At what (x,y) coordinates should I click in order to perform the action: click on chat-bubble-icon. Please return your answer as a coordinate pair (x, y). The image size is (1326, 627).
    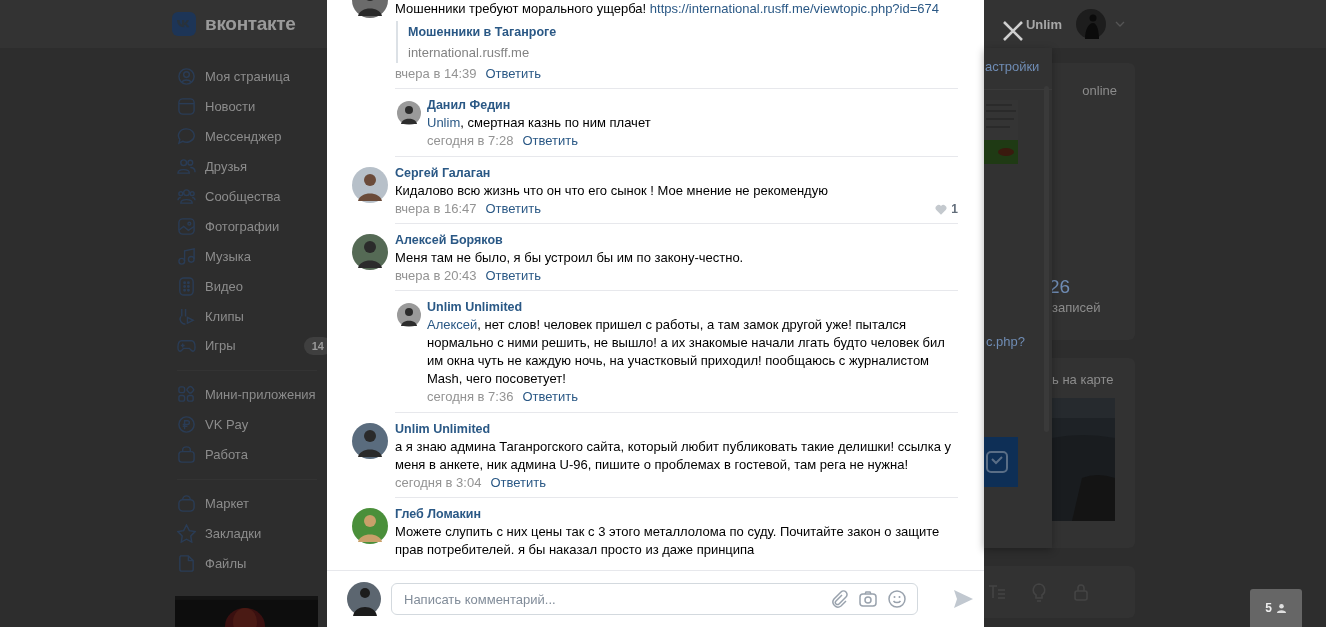
    Looking at the image, I should click on (186, 137).